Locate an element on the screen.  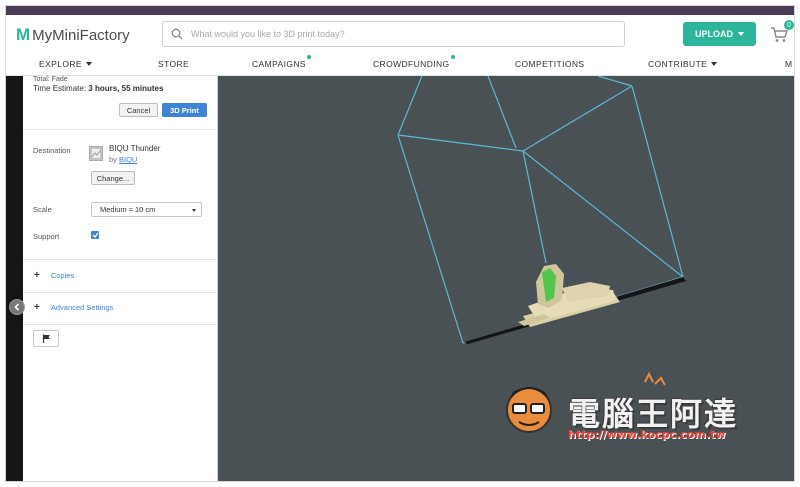
nav-store-label: STORE is located at coordinates (174, 64).